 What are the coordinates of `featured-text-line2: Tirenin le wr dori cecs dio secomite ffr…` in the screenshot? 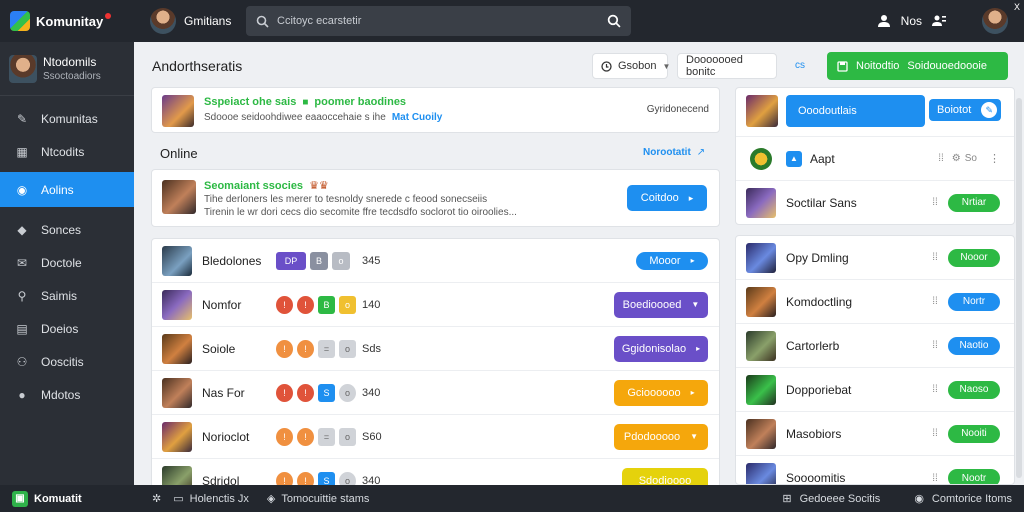 It's located at (360, 212).